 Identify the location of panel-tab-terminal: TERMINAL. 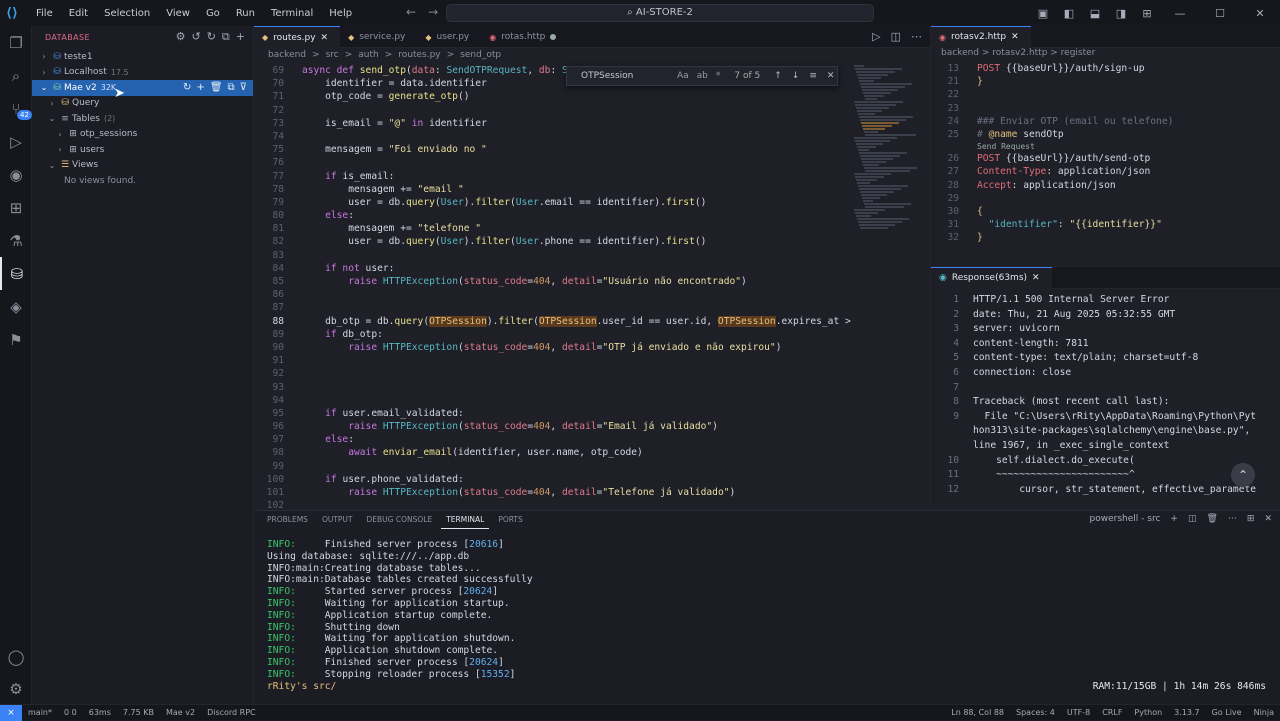
(465, 520).